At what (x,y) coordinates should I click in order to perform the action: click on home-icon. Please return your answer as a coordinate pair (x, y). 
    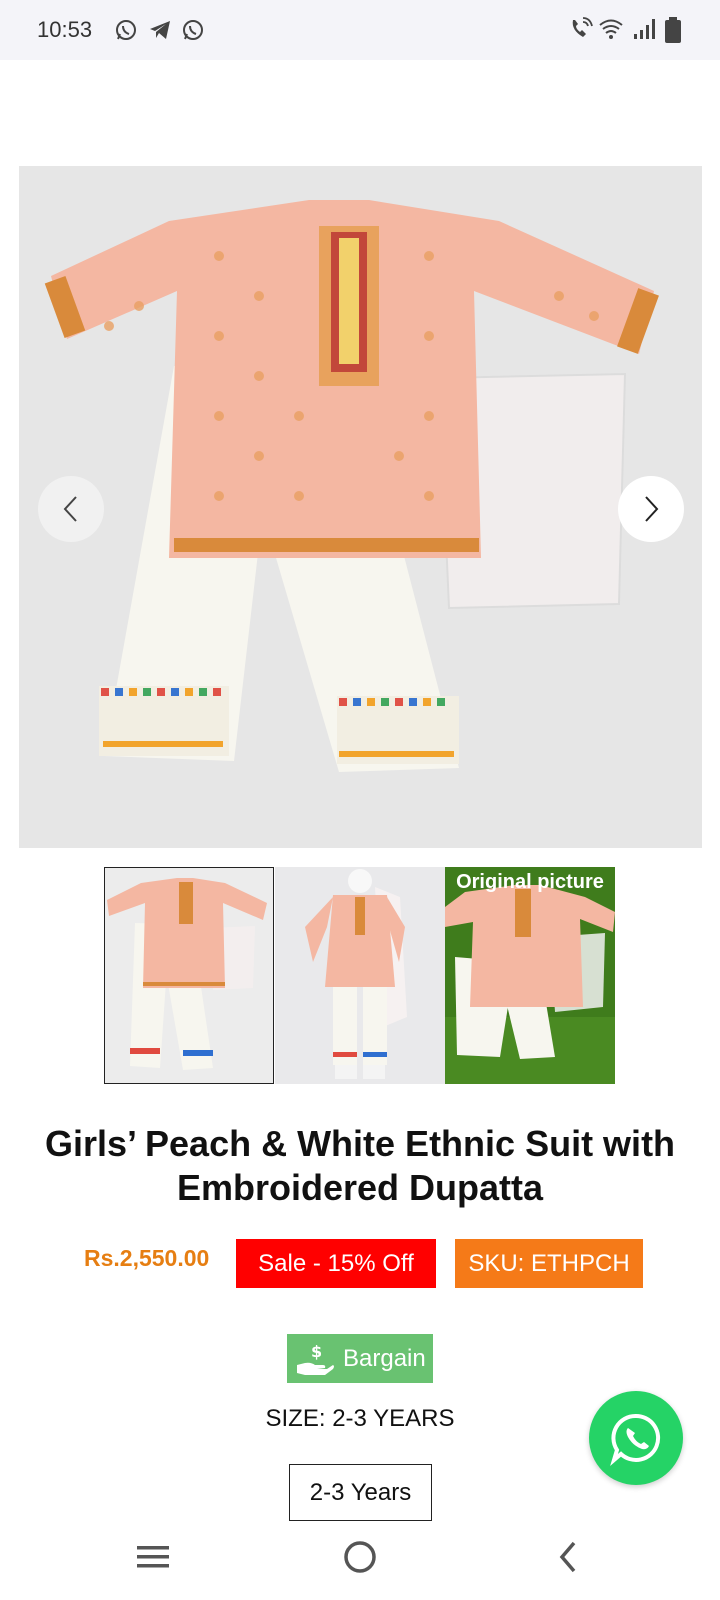
    Looking at the image, I should click on (360, 1557).